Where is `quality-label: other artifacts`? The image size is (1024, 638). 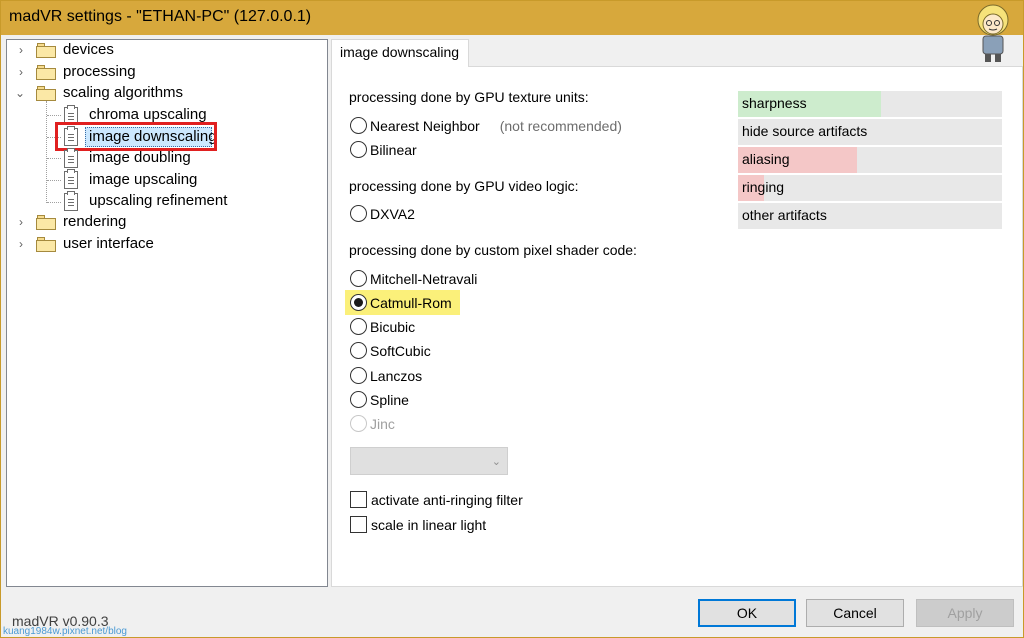 quality-label: other artifacts is located at coordinates (784, 215).